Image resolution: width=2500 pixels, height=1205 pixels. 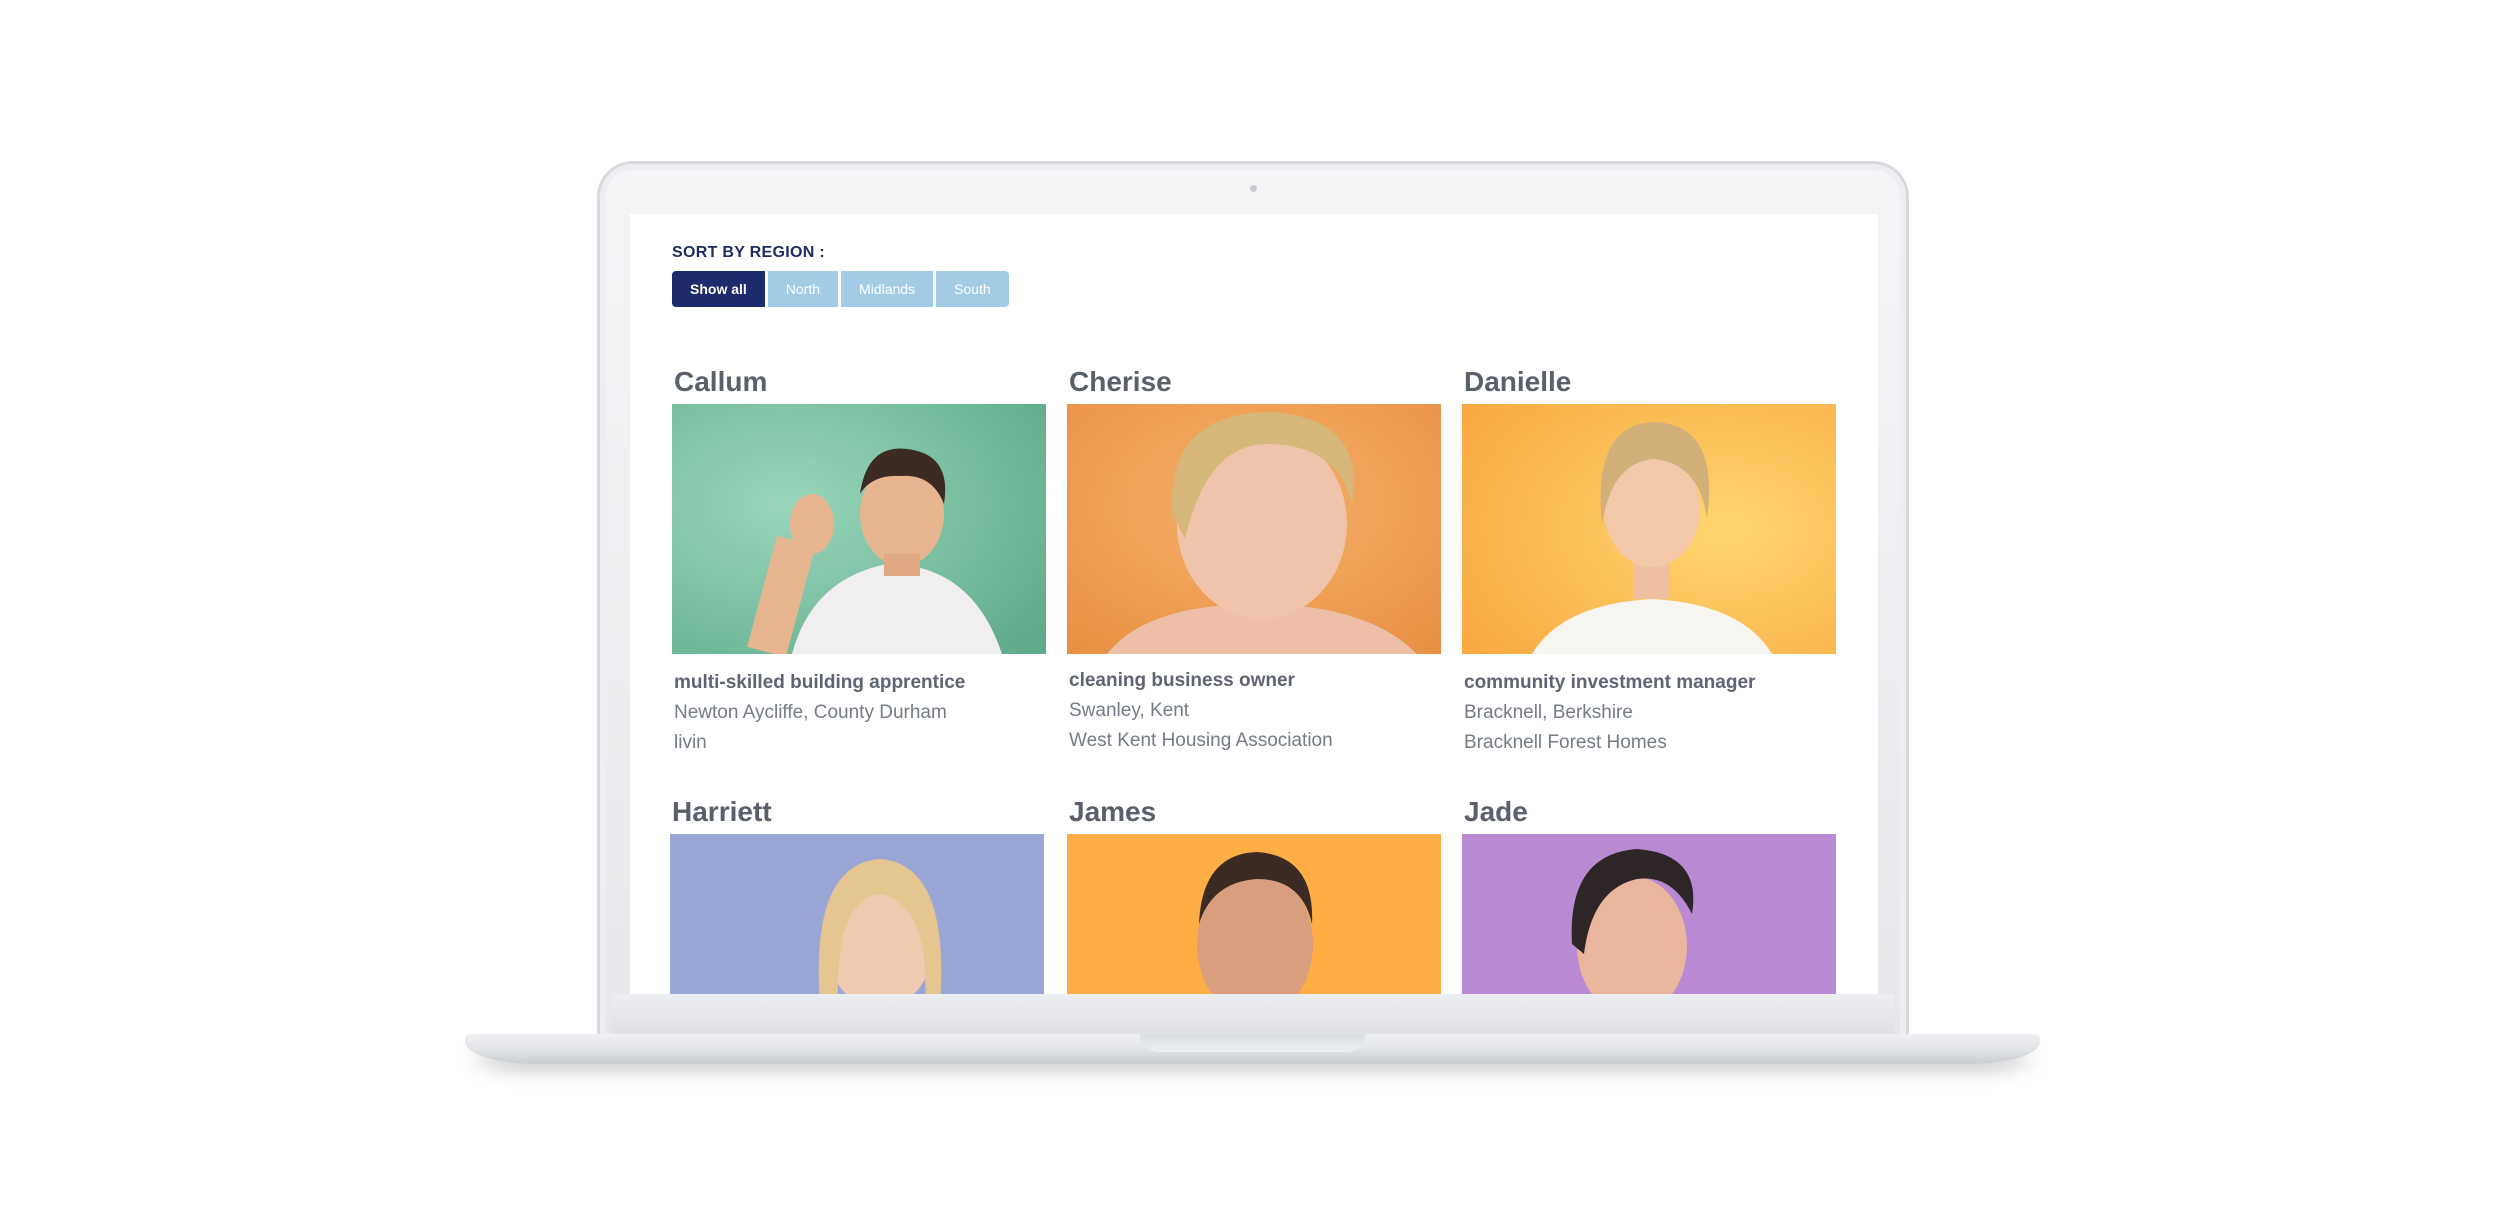 I want to click on person-role: community investment manager, so click(x=1610, y=682).